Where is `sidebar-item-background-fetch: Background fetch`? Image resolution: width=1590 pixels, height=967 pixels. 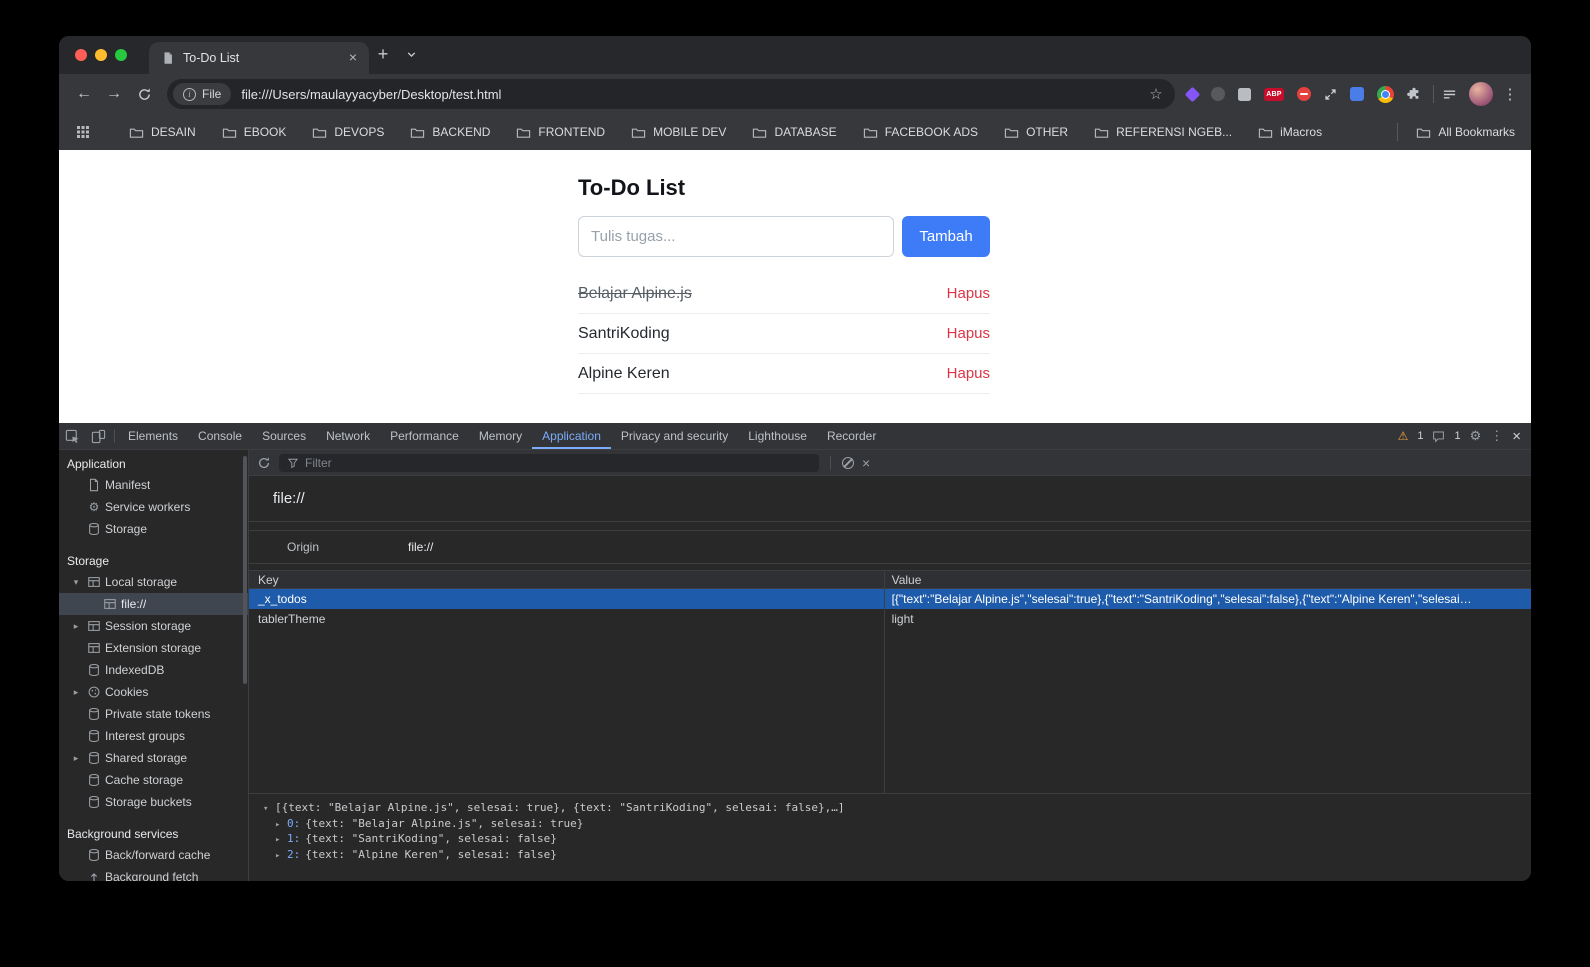
sidebar-item-background-fetch: Background fetch is located at coordinates (153, 873).